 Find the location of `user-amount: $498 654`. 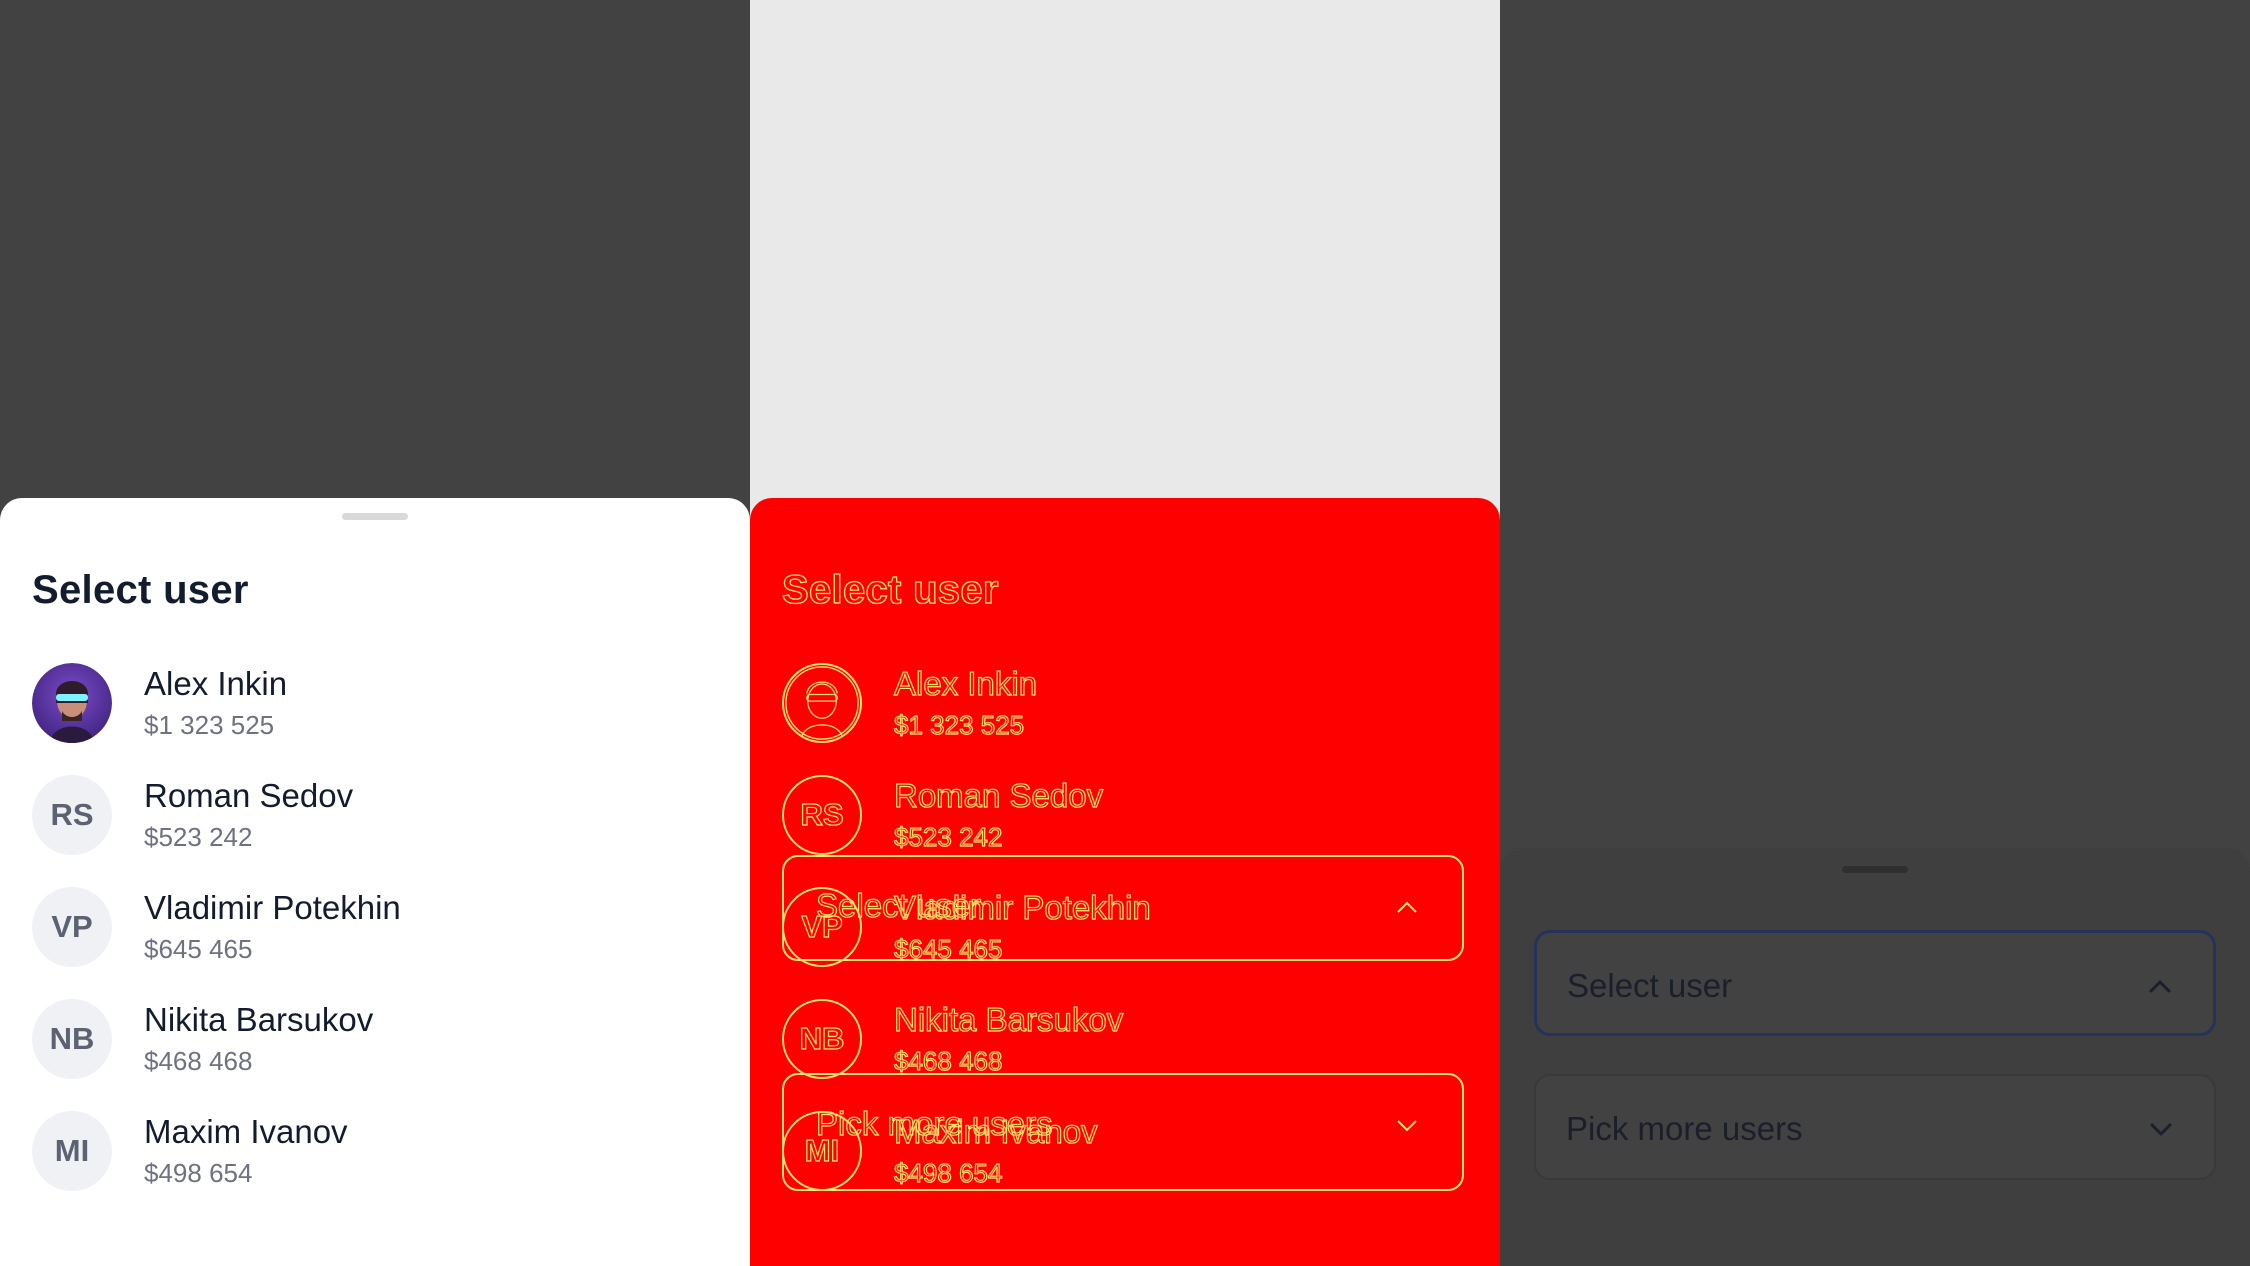

user-amount: $498 654 is located at coordinates (198, 1173).